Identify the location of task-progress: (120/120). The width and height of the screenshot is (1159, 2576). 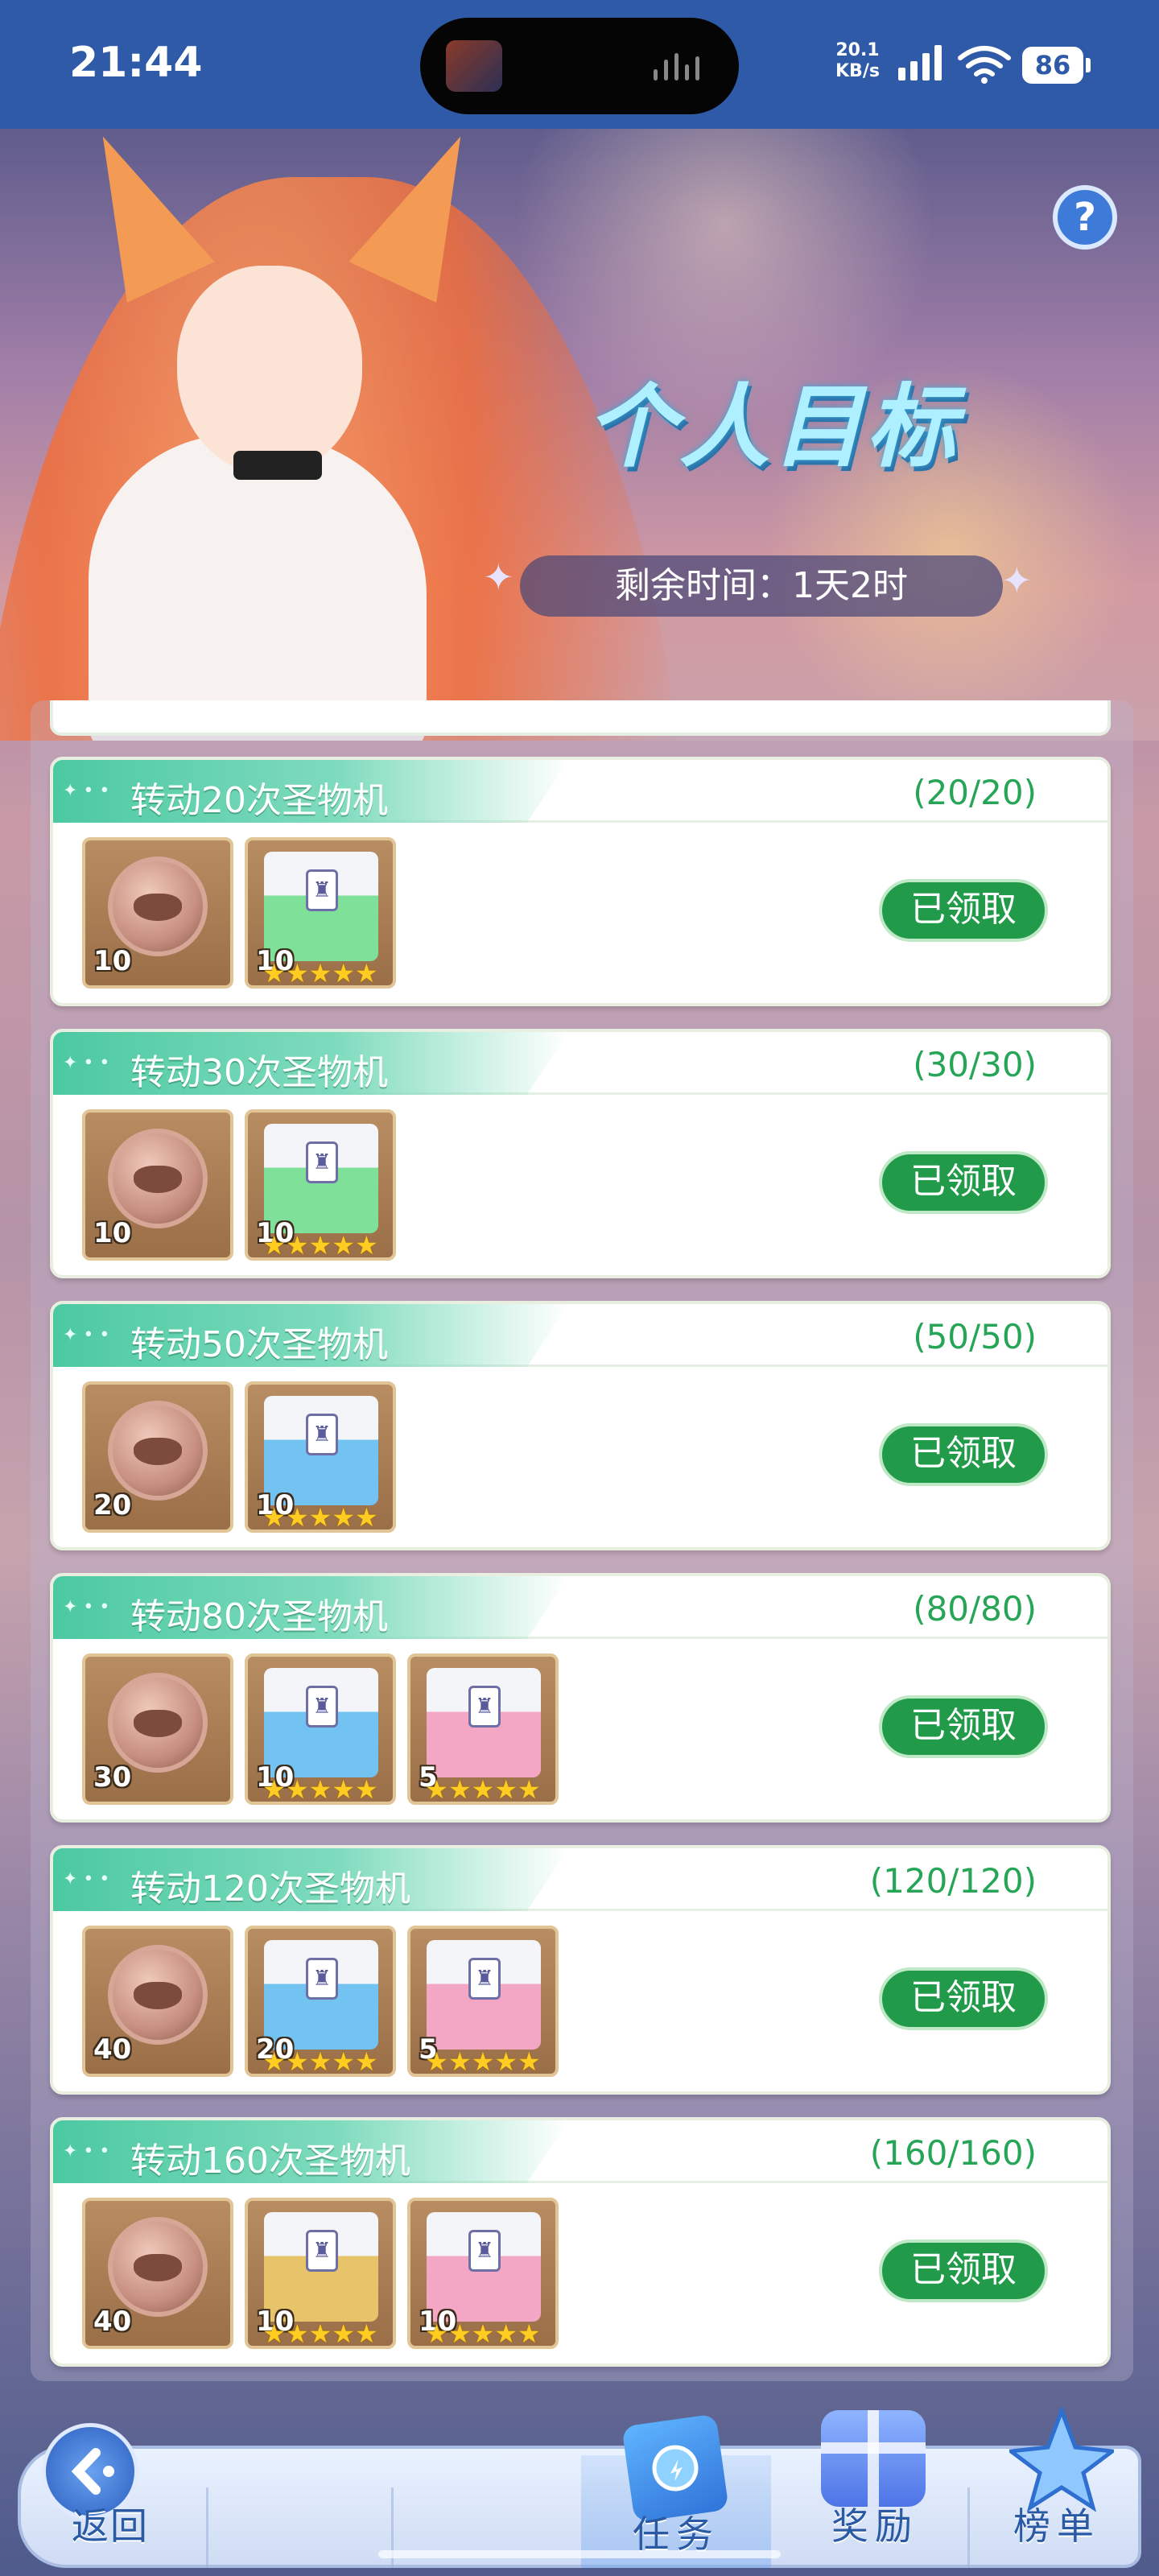
(953, 1881).